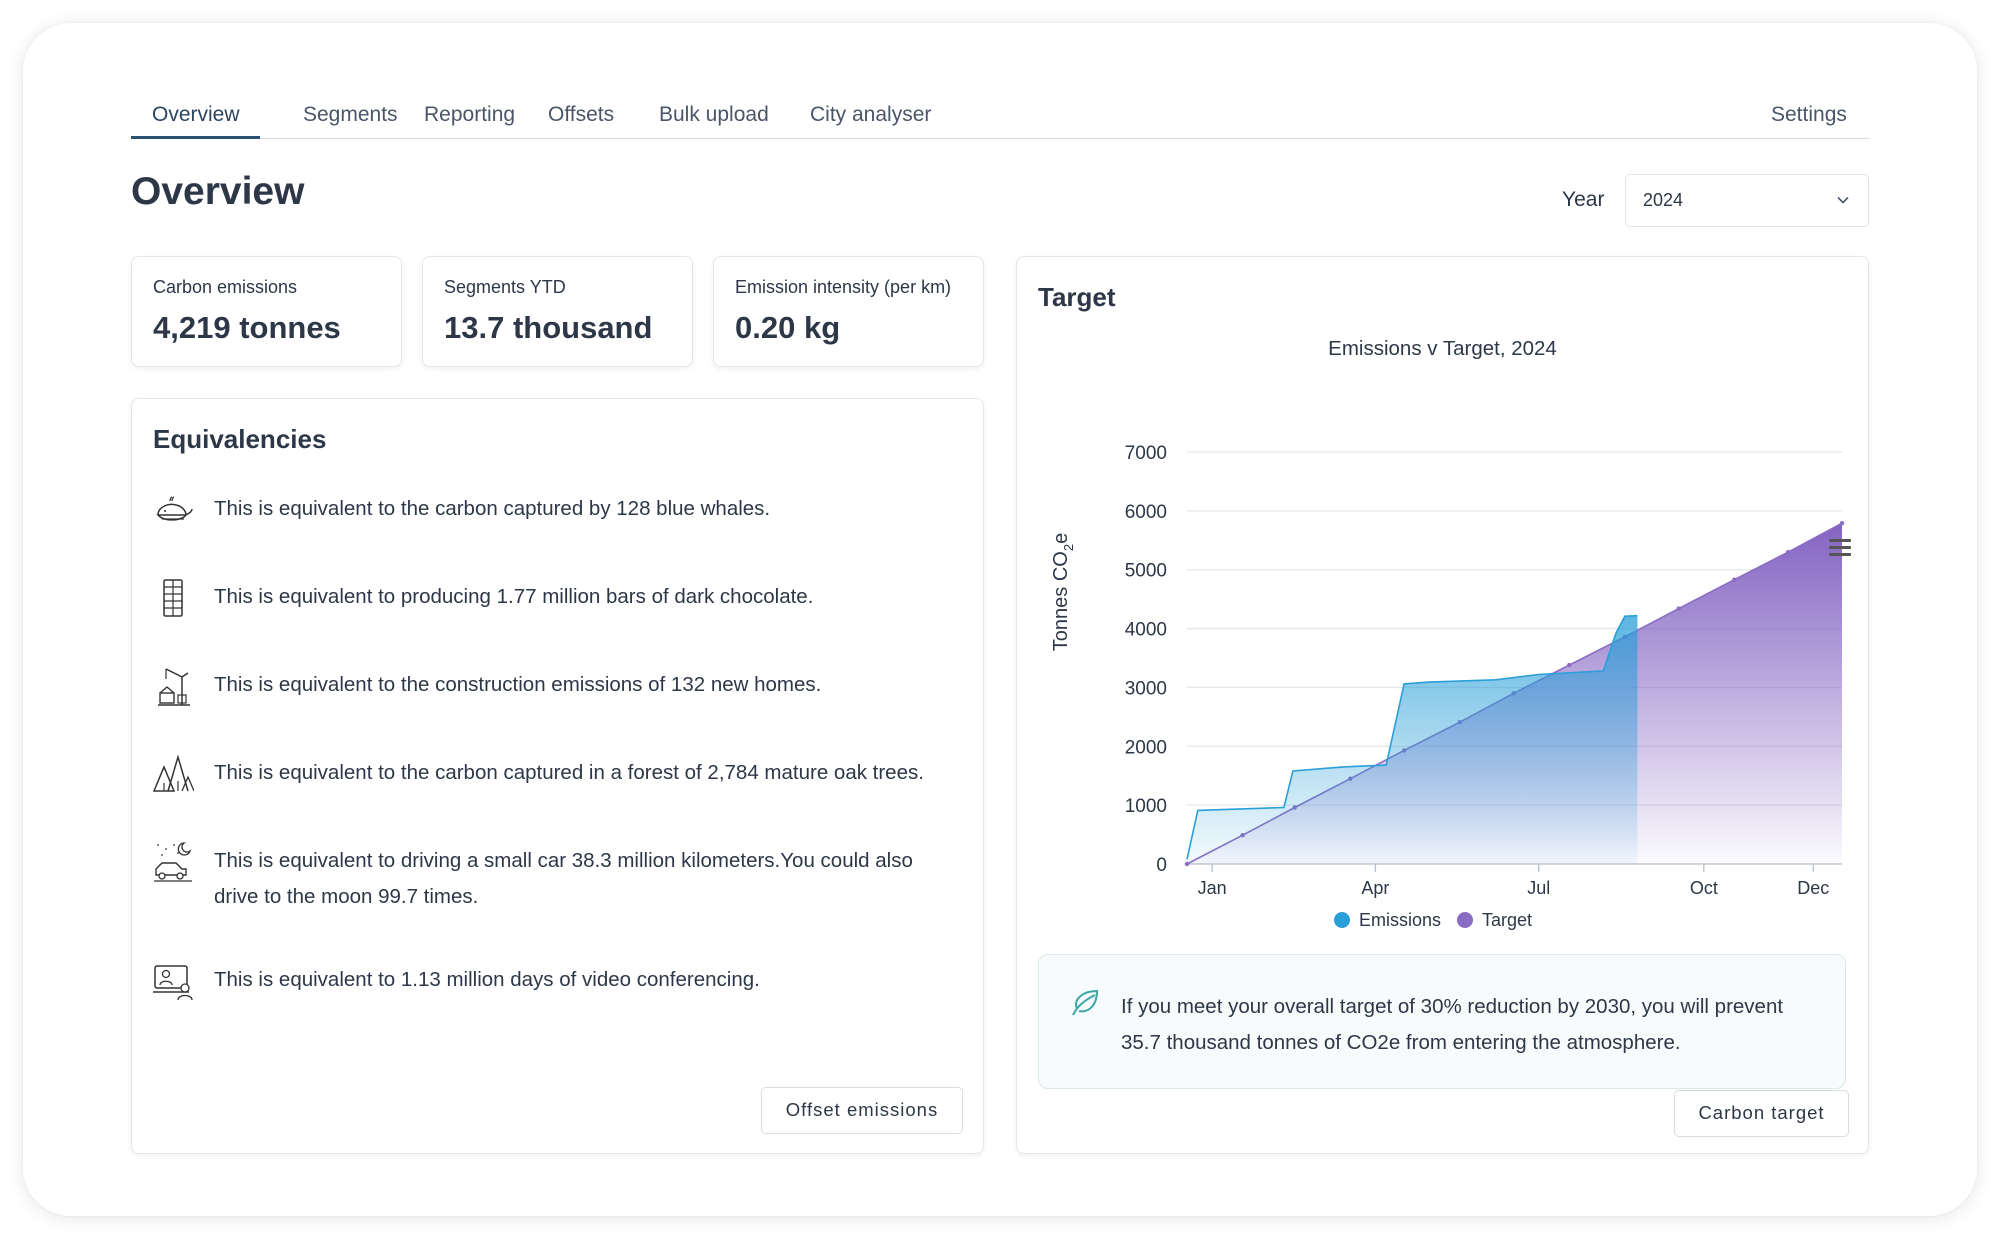 The image size is (2000, 1239). Describe the element at coordinates (1063, 592) in the screenshot. I see `y-axis-label: Tonnes CO2e` at that location.